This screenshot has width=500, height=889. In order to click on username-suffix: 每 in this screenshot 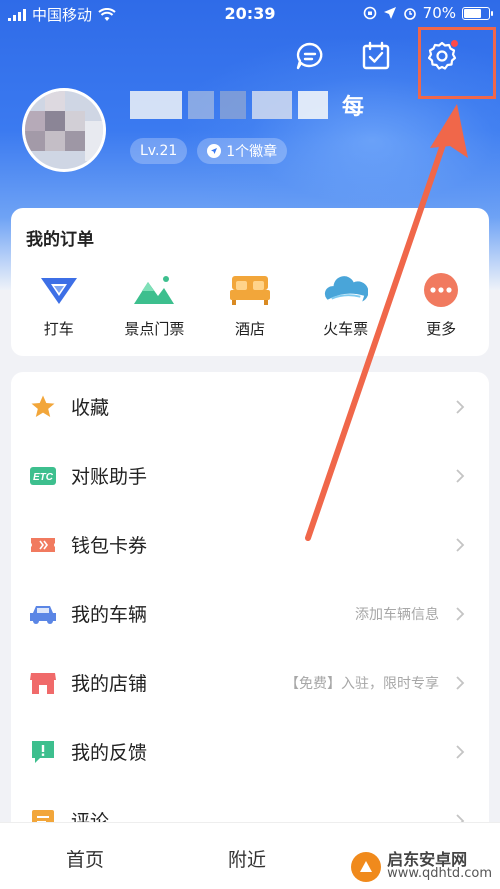, I will do `click(353, 107)`.